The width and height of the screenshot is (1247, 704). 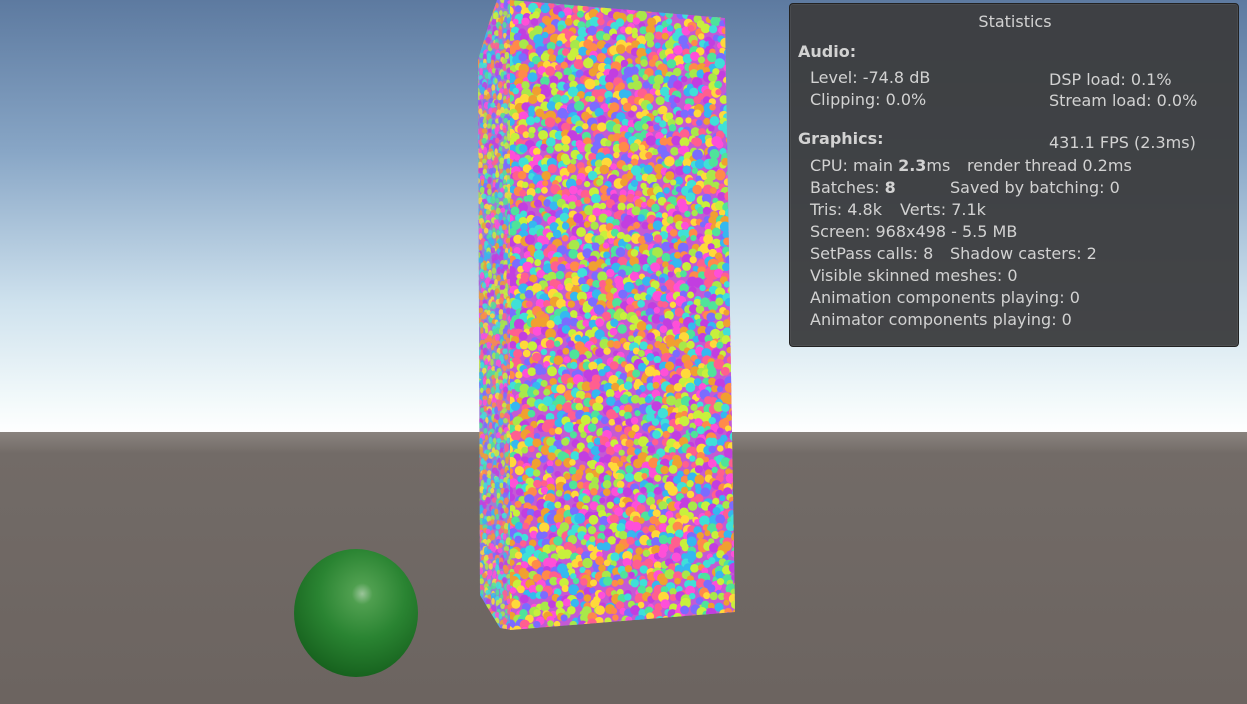 I want to click on audio-heading: Audio:, so click(x=827, y=51).